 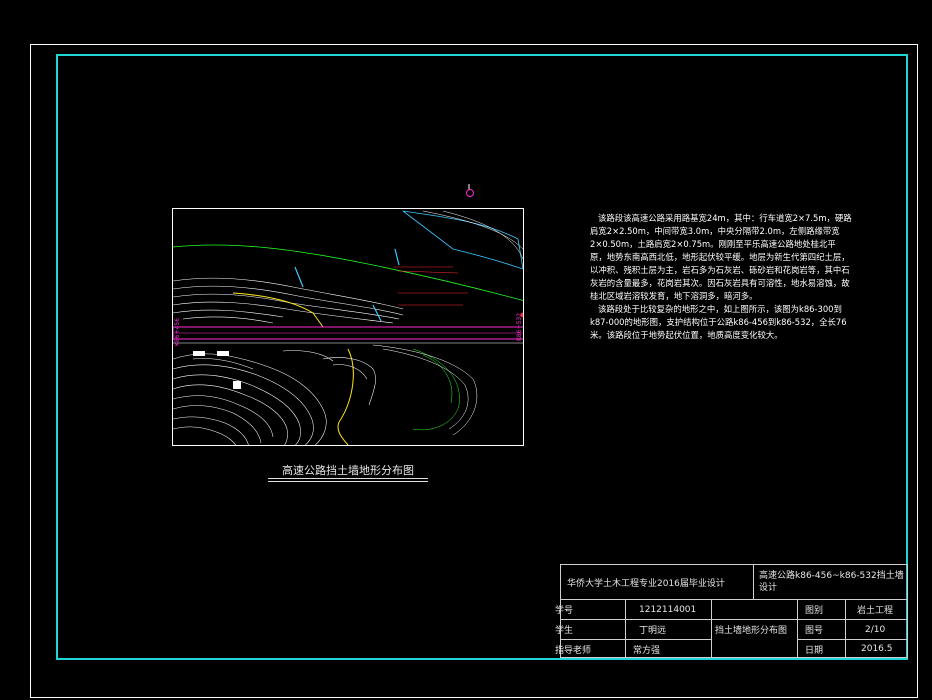 I want to click on terrain-map: K86+456 K86+532, so click(x=348, y=327).